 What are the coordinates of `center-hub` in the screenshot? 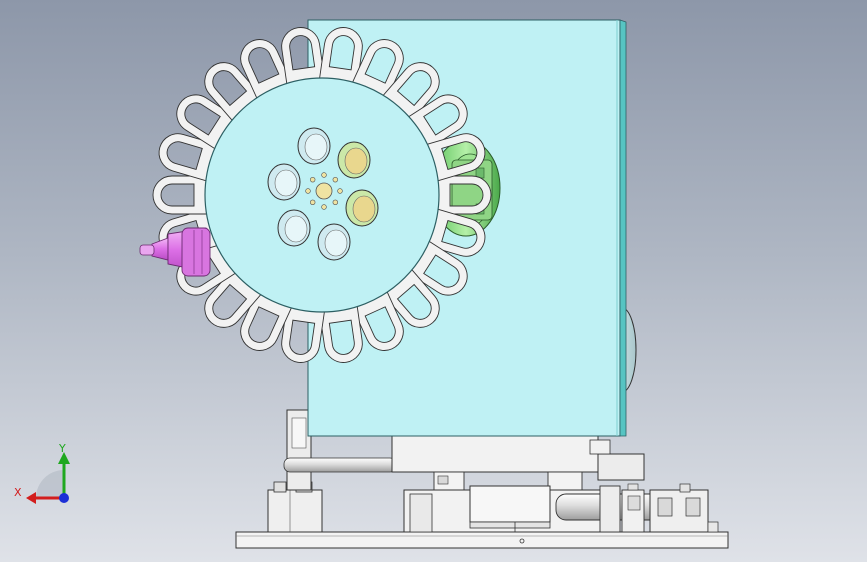 It's located at (324, 191).